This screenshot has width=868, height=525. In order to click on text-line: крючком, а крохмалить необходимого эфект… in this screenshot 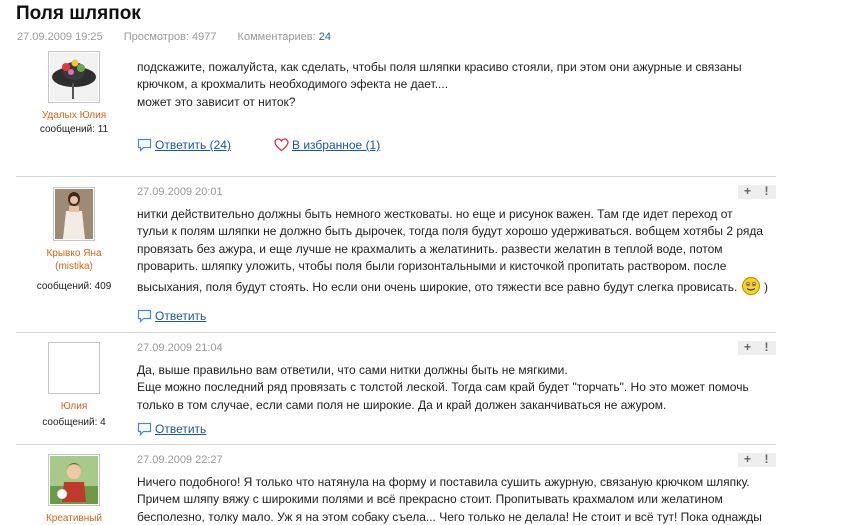, I will do `click(293, 84)`.